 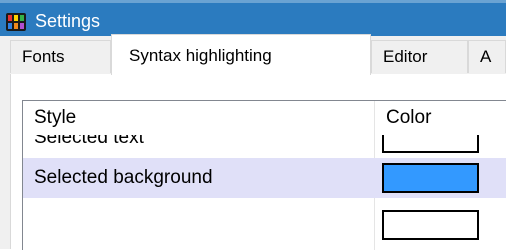 What do you see at coordinates (16, 22) in the screenshot?
I see `settings-app-icon` at bounding box center [16, 22].